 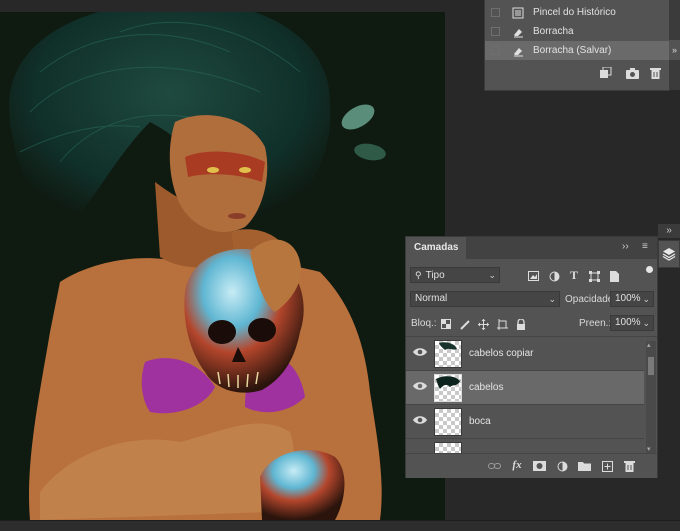 What do you see at coordinates (649, 269) in the screenshot?
I see `filter-toggle` at bounding box center [649, 269].